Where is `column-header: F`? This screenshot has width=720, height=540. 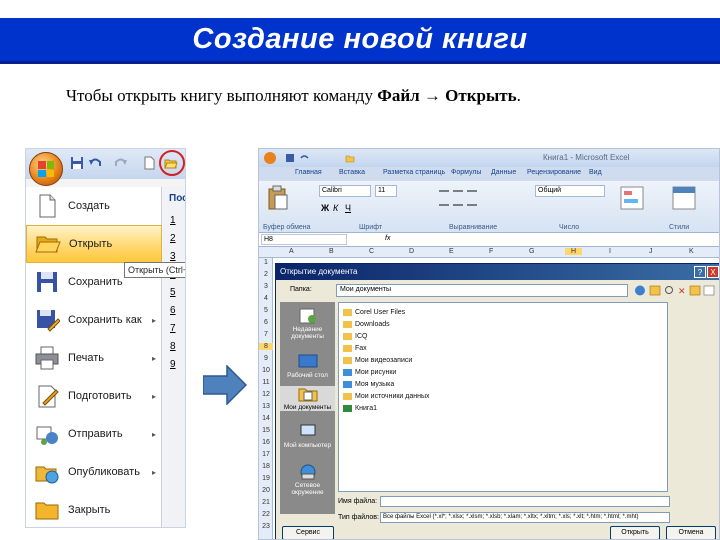
column-header: F is located at coordinates (491, 251).